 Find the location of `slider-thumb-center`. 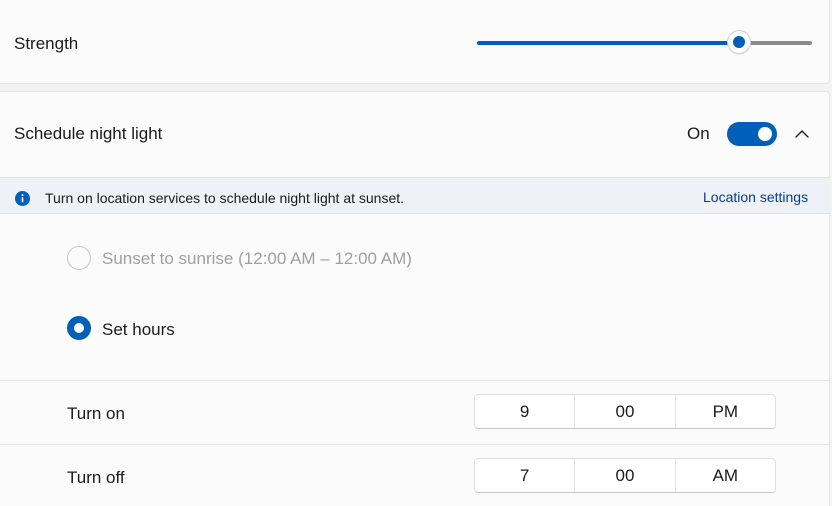

slider-thumb-center is located at coordinates (739, 42).